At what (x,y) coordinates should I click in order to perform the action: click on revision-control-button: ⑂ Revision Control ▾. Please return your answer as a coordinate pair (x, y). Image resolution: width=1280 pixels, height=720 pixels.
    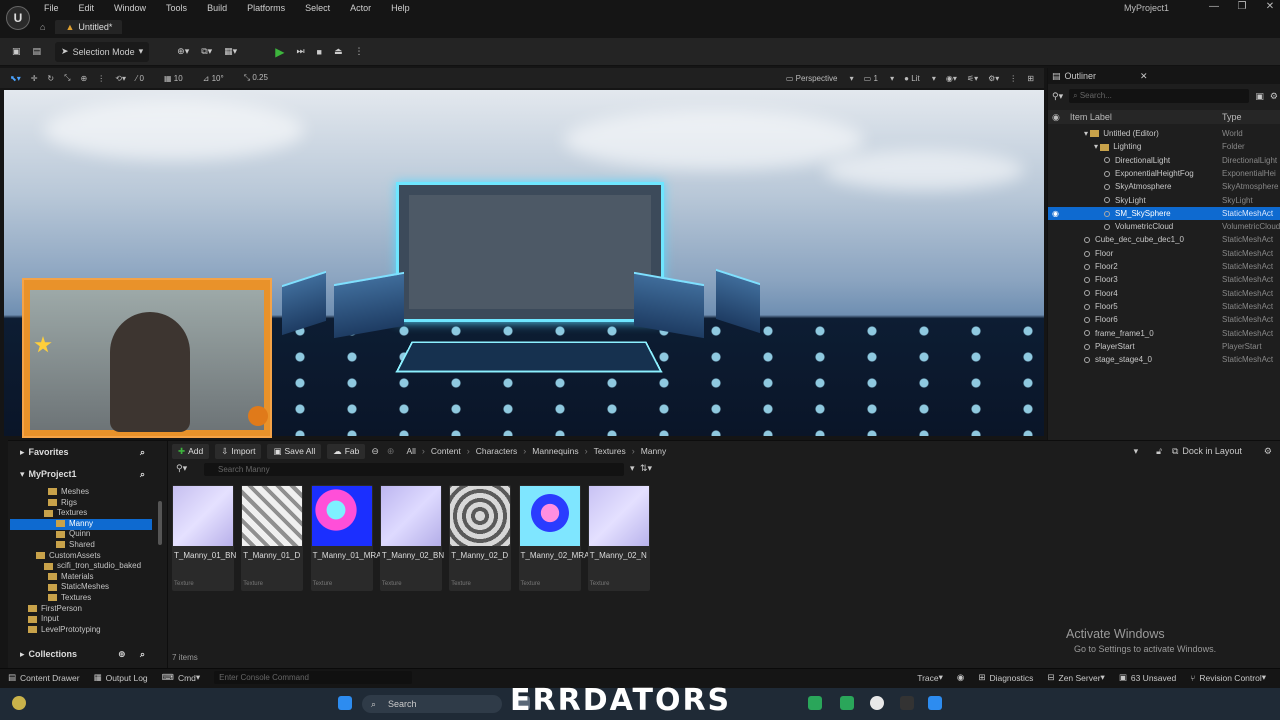
    Looking at the image, I should click on (1228, 677).